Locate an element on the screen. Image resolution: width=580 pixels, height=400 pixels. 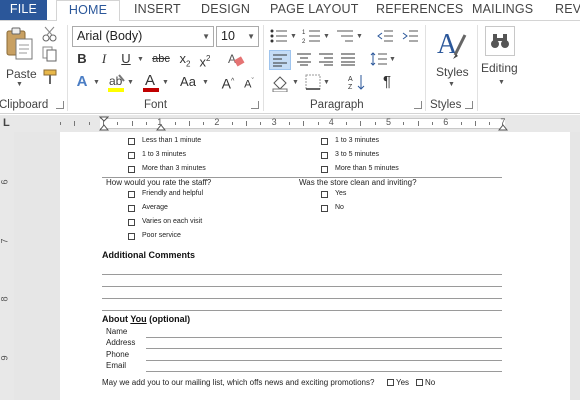
tab-file: FILE is located at coordinates (23, 10).